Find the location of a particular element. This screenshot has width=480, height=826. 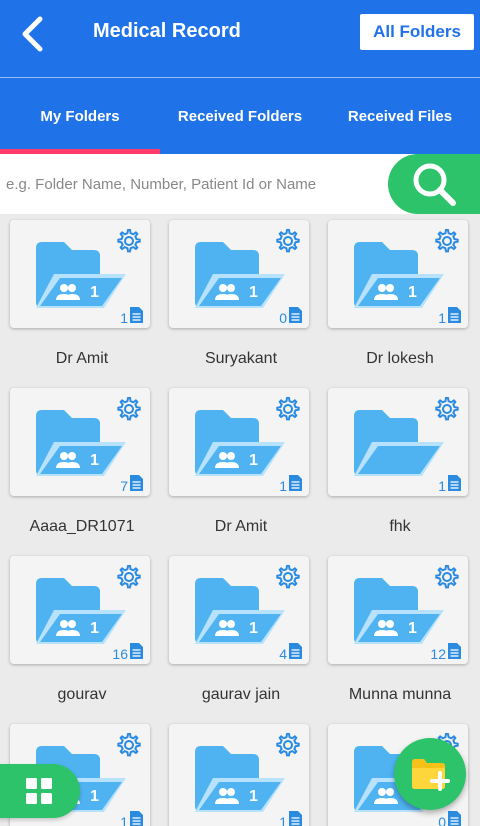

tab-received-folders: Received Folders is located at coordinates (240, 116).